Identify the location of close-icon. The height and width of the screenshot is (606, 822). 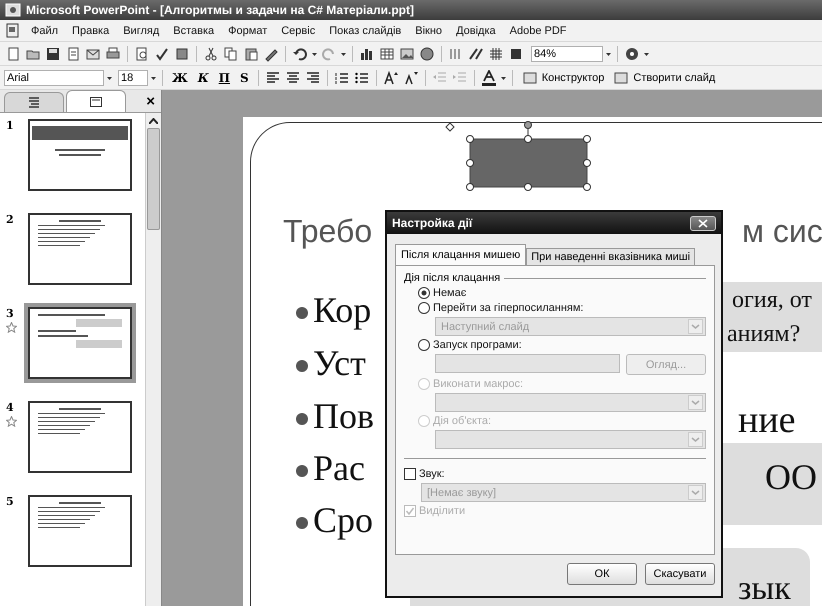
(703, 223).